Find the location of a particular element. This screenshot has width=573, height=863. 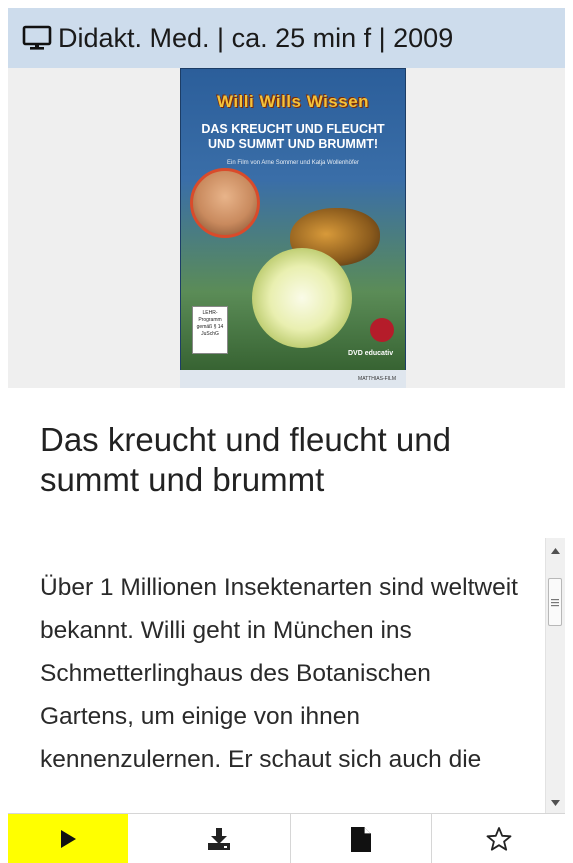

star-icon is located at coordinates (498, 839).